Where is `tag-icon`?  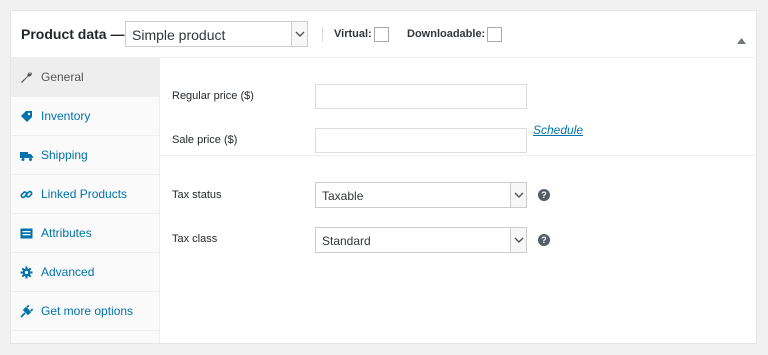
tag-icon is located at coordinates (26, 116).